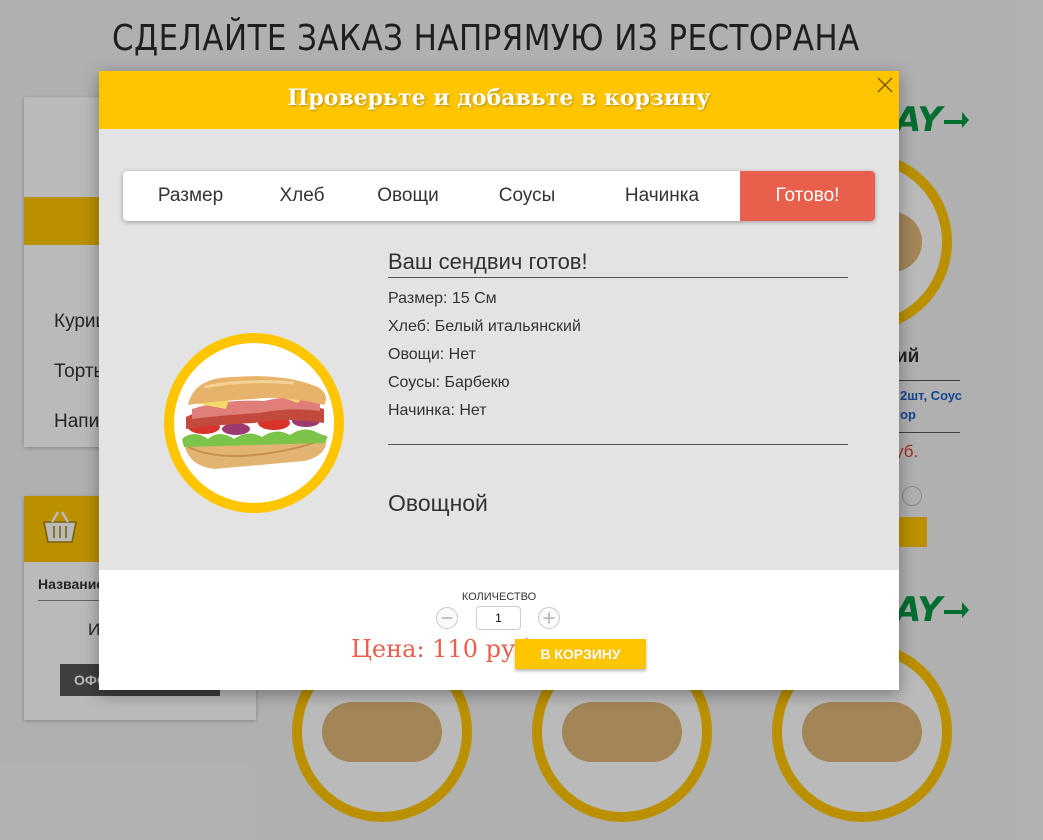 This screenshot has height=840, width=1043. I want to click on tab-filling: Начинка, so click(662, 196).